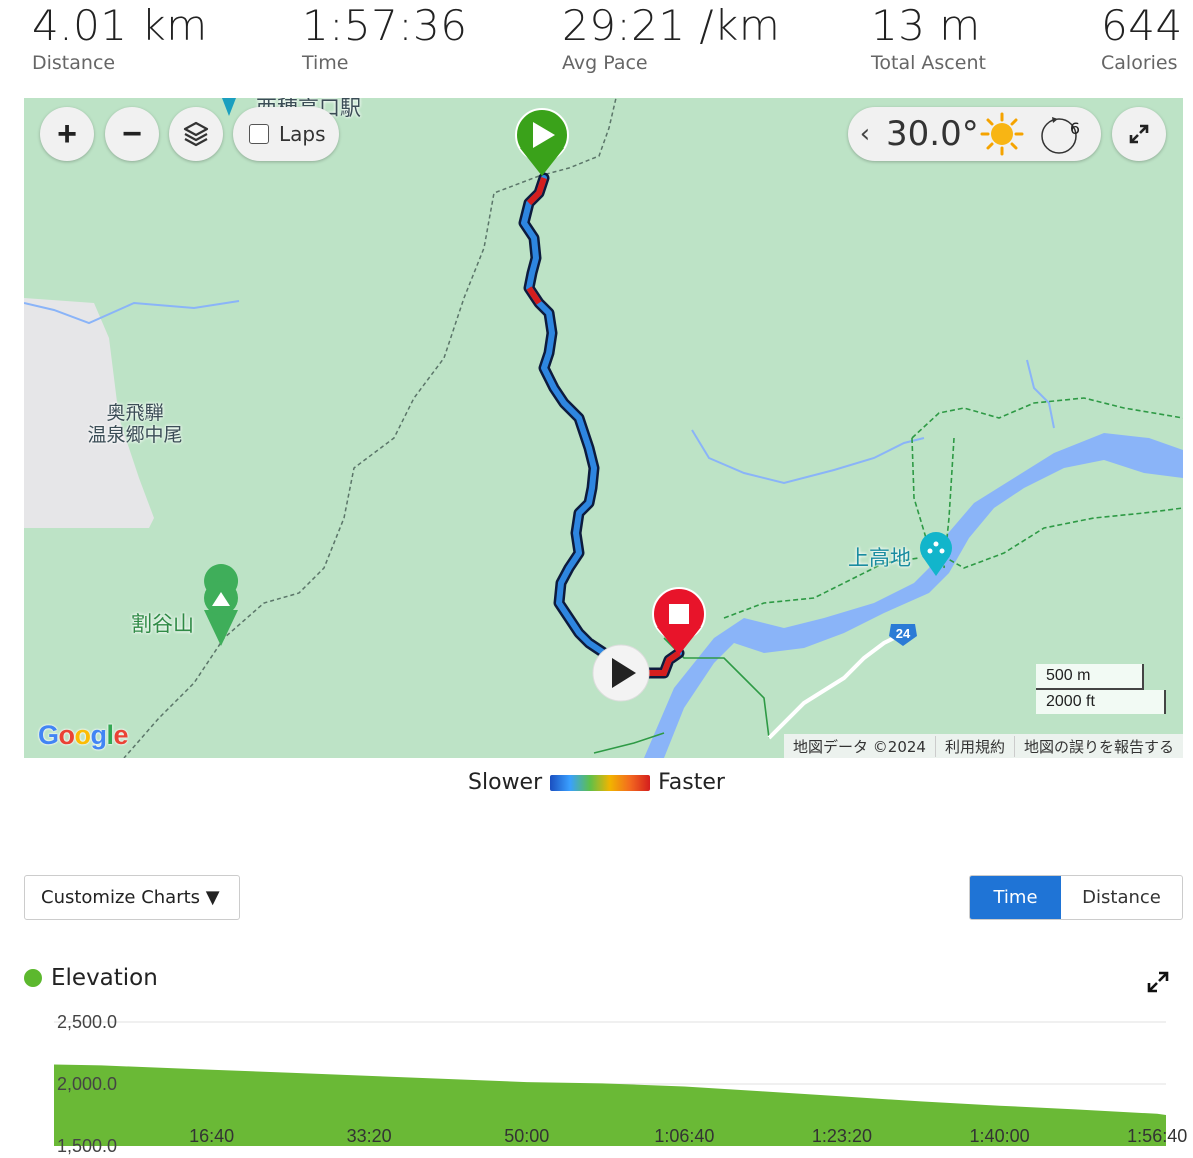 The height and width of the screenshot is (1158, 1193). I want to click on y-tick-label: 2,500.0, so click(87, 1022).